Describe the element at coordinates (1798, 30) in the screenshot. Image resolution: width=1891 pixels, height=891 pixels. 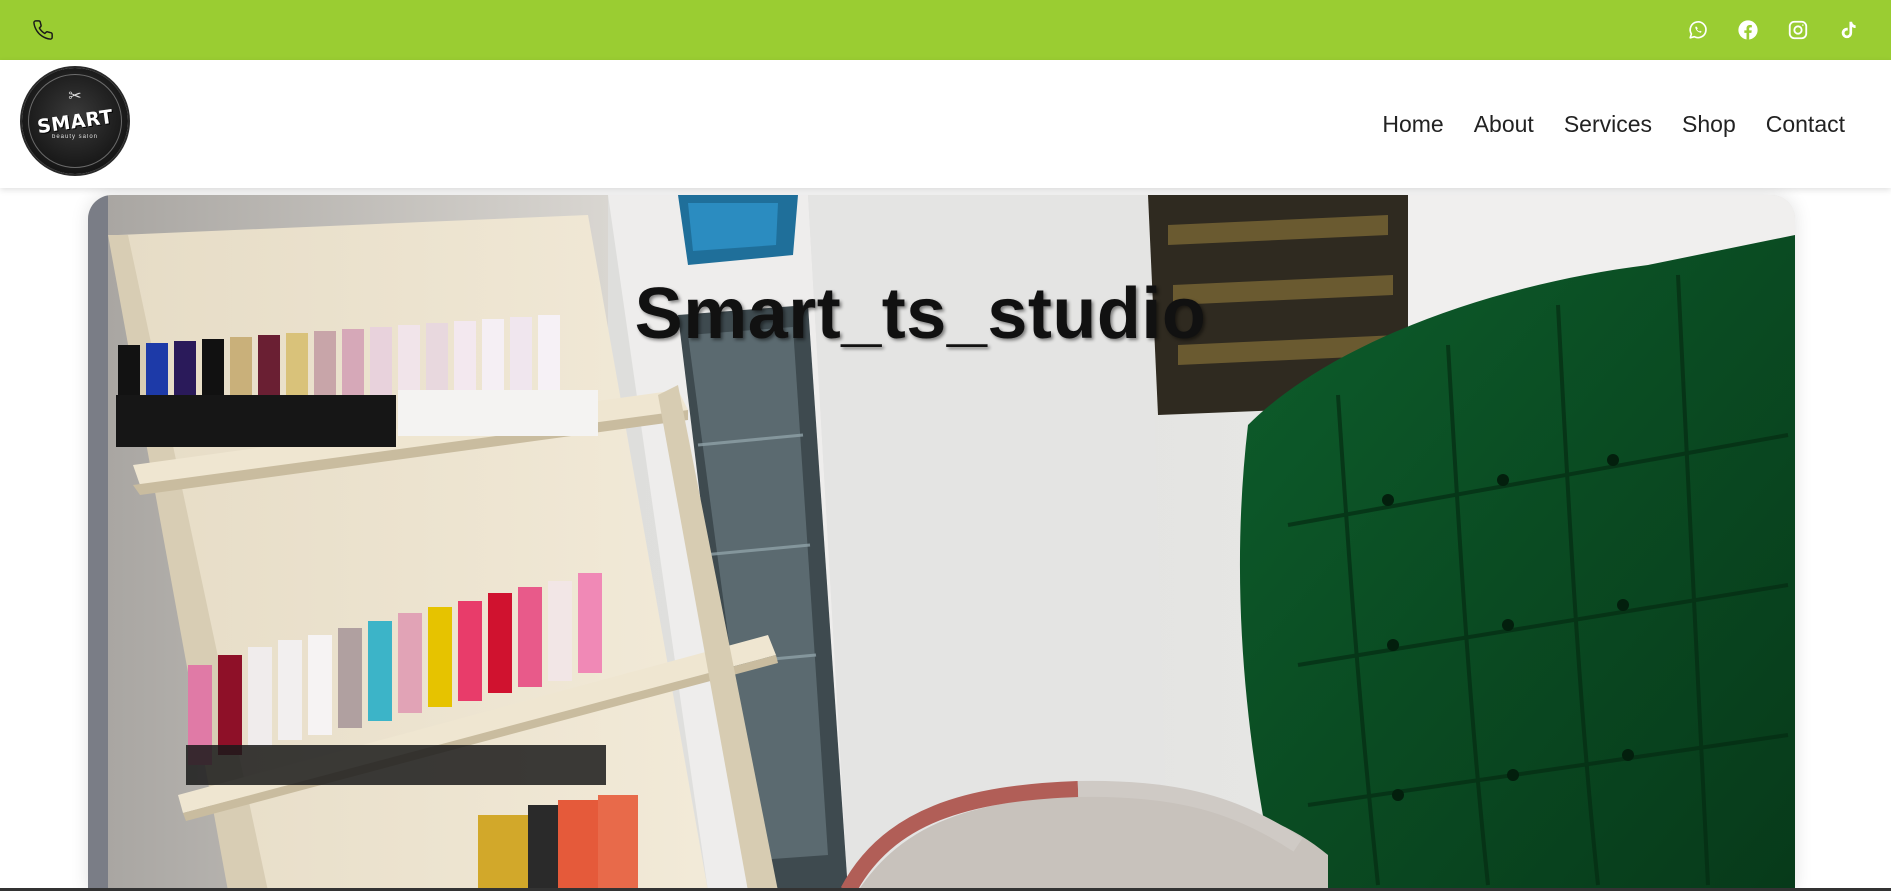
I see `instagram-icon` at that location.